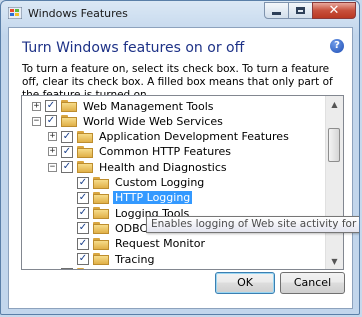  I want to click on feature-label: Performance Features, so click(159, 268).